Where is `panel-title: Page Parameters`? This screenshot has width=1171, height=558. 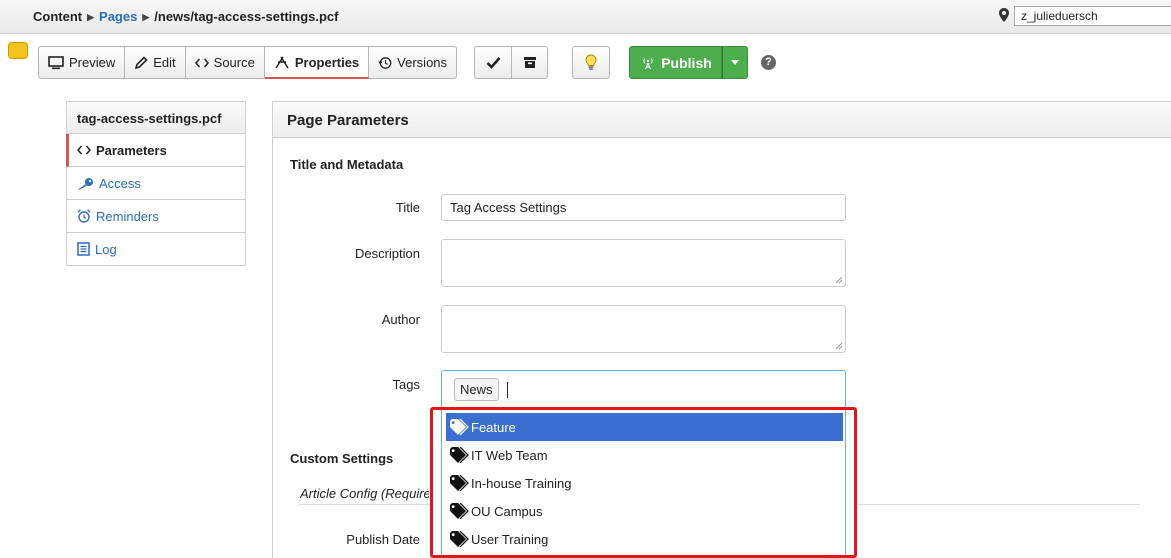
panel-title: Page Parameters is located at coordinates (722, 120).